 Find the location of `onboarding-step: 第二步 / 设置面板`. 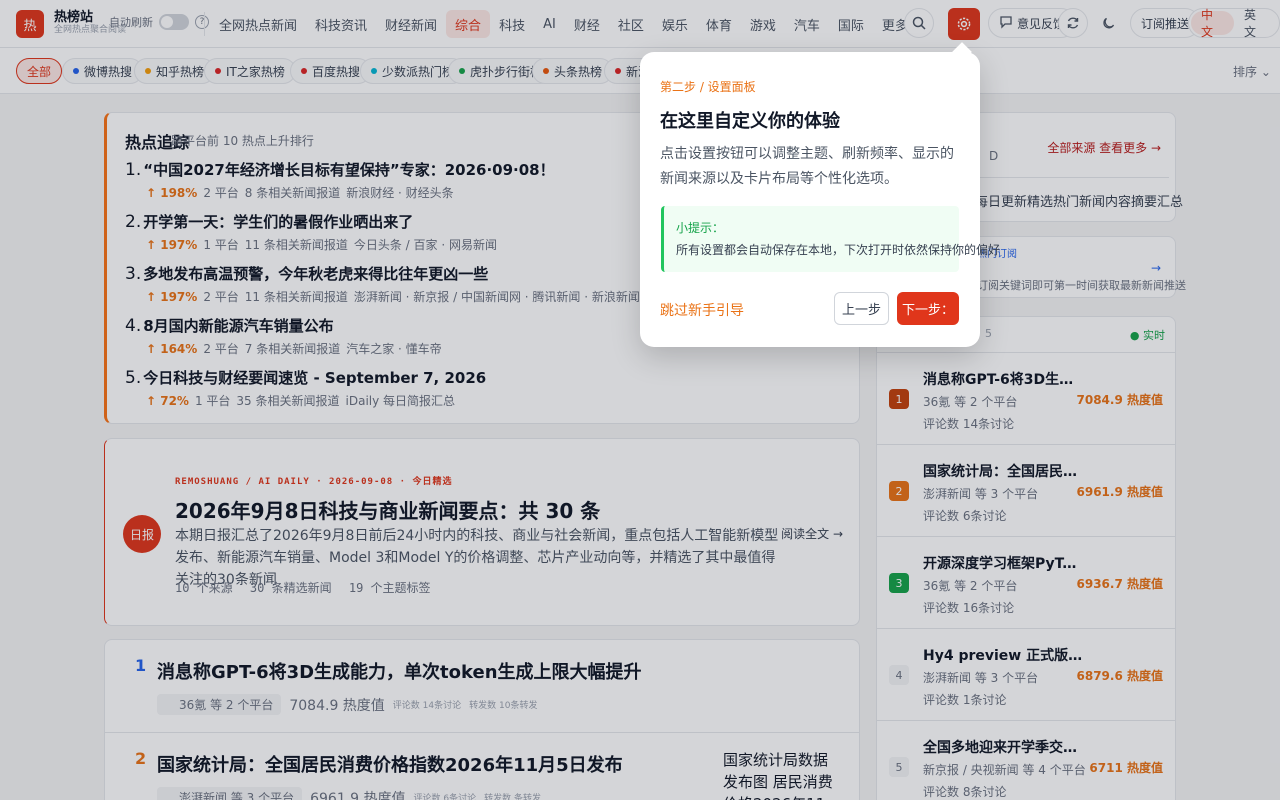

onboarding-step: 第二步 / 设置面板 is located at coordinates (708, 87).